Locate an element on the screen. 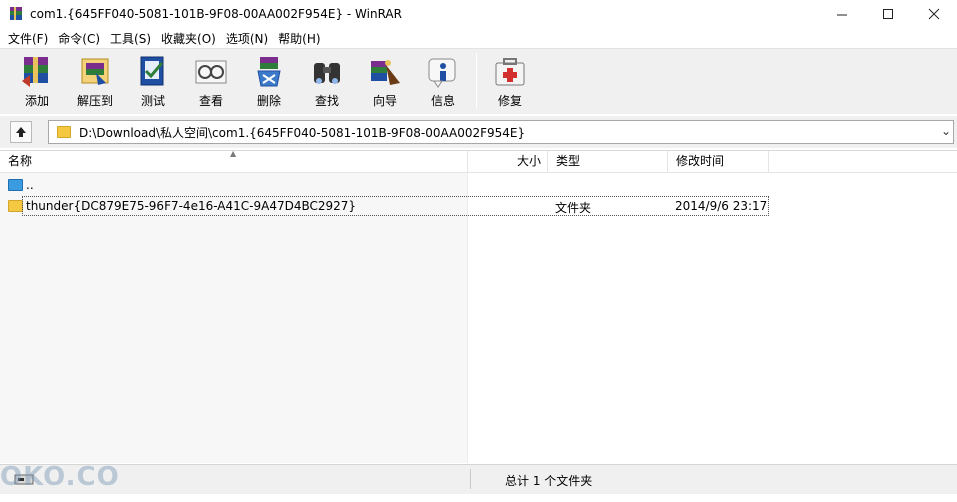 The image size is (957, 502). find-button: 查找 is located at coordinates (327, 81).